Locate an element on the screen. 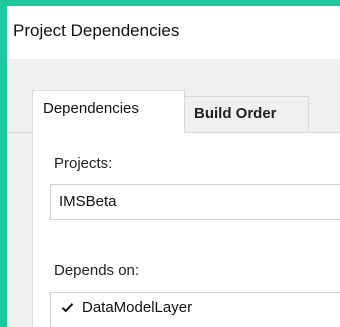  projects-label: Projects: is located at coordinates (83, 163).